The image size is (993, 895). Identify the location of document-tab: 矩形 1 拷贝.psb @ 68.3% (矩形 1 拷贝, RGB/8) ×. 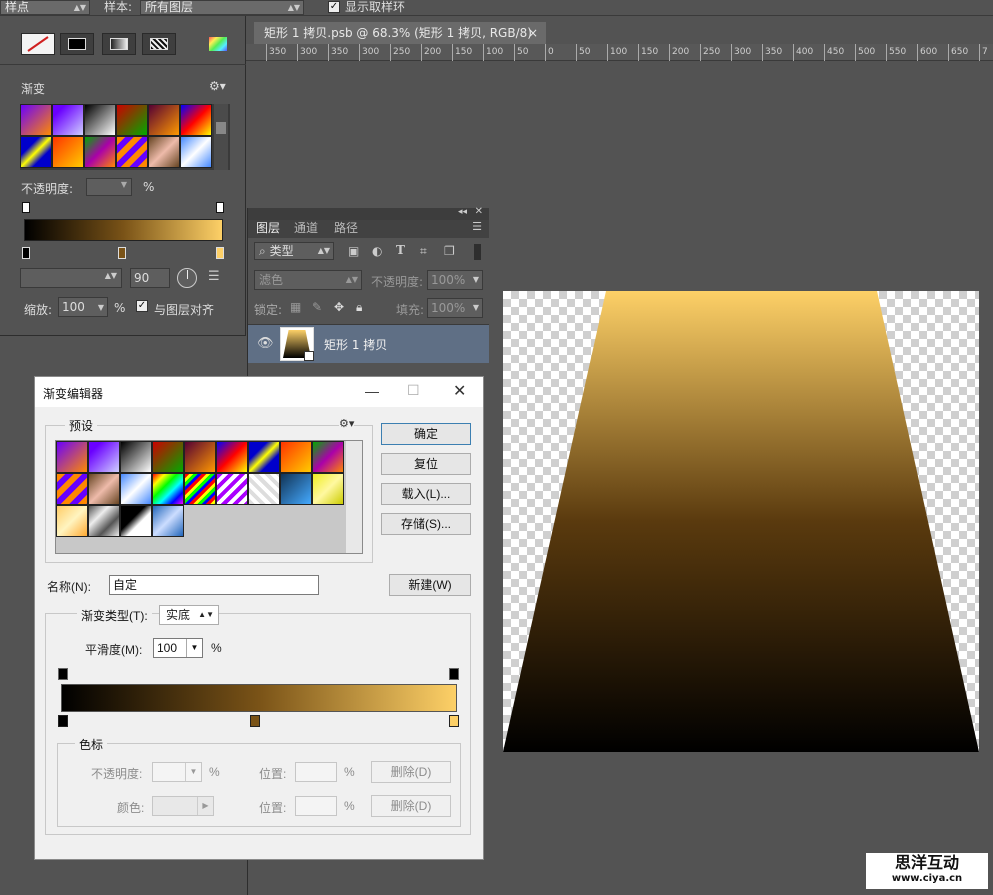
(400, 33).